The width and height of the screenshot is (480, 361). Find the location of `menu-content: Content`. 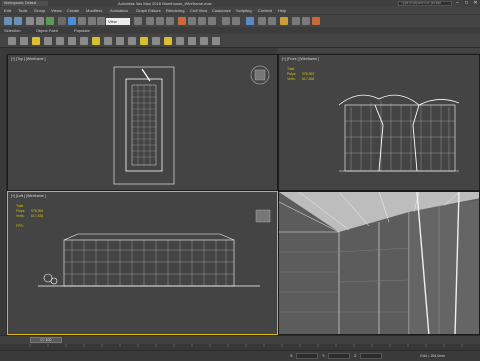

menu-content: Content is located at coordinates (265, 10).